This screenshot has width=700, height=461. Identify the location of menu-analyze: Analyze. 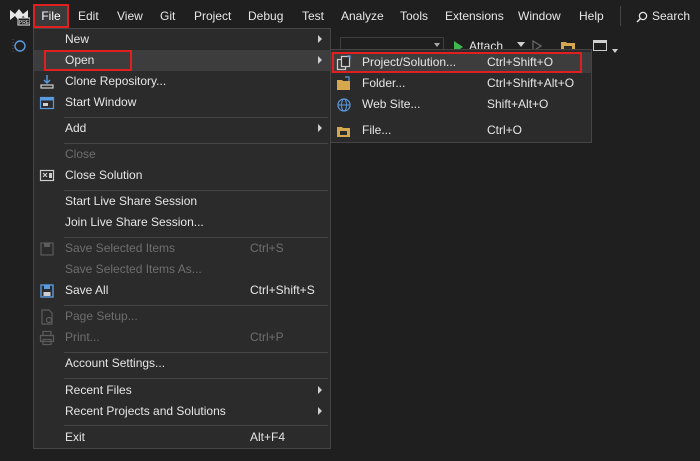
(362, 16).